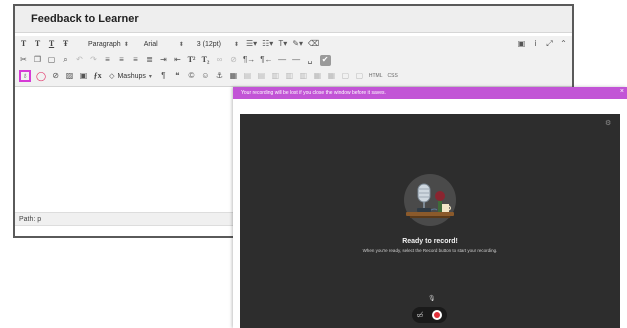 Image resolution: width=627 pixels, height=328 pixels. Describe the element at coordinates (112, 76) in the screenshot. I see `mashups-icon: ◇` at that location.